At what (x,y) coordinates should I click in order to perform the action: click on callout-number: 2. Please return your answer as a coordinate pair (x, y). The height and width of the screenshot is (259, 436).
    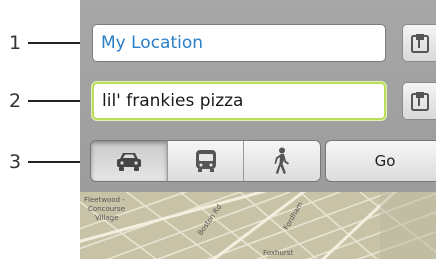
    Looking at the image, I should click on (15, 101).